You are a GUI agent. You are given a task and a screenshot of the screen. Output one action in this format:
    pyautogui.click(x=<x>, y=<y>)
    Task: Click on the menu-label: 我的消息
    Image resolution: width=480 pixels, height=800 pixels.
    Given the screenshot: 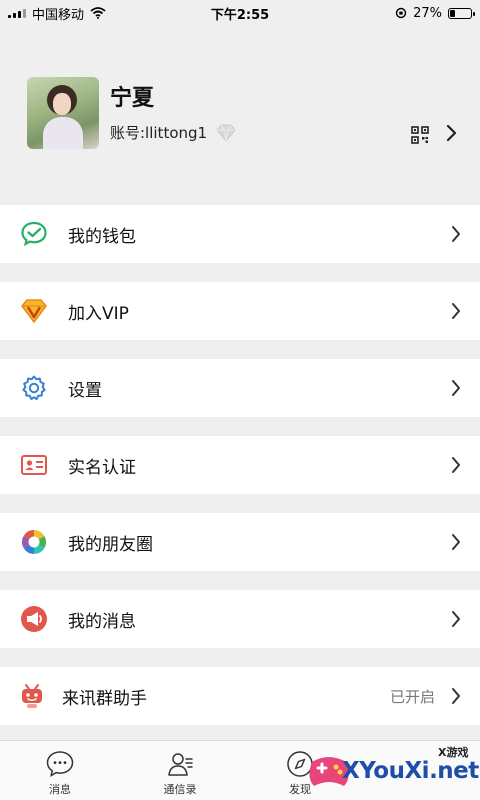 What is the action you would take?
    pyautogui.click(x=102, y=621)
    